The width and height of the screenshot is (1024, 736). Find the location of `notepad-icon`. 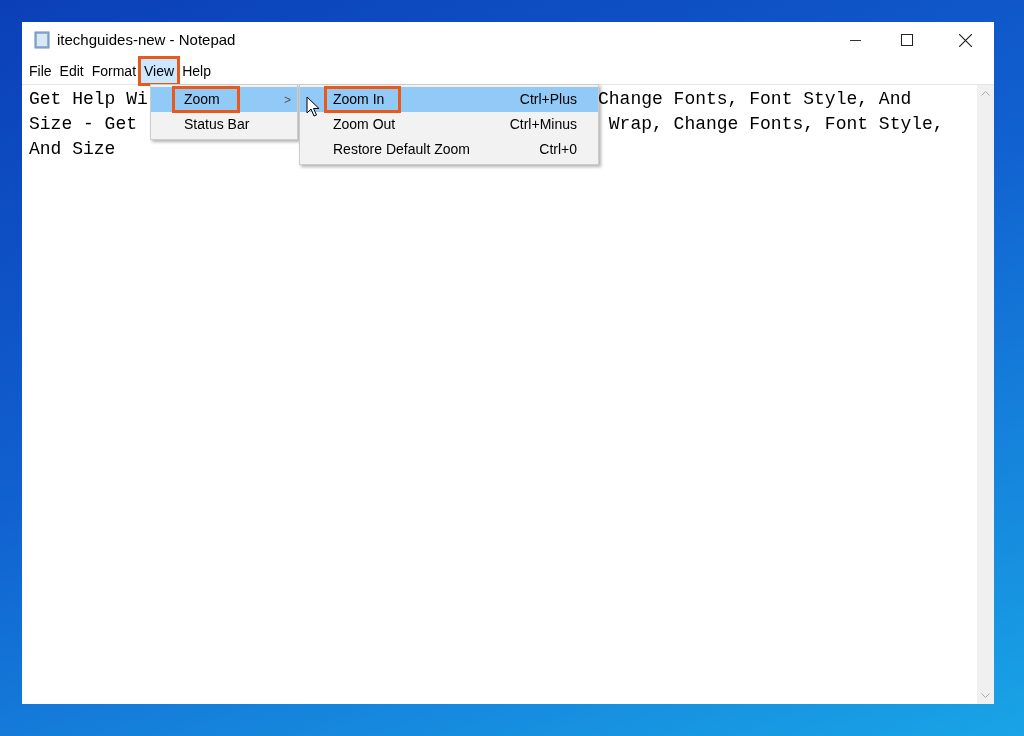

notepad-icon is located at coordinates (42, 40).